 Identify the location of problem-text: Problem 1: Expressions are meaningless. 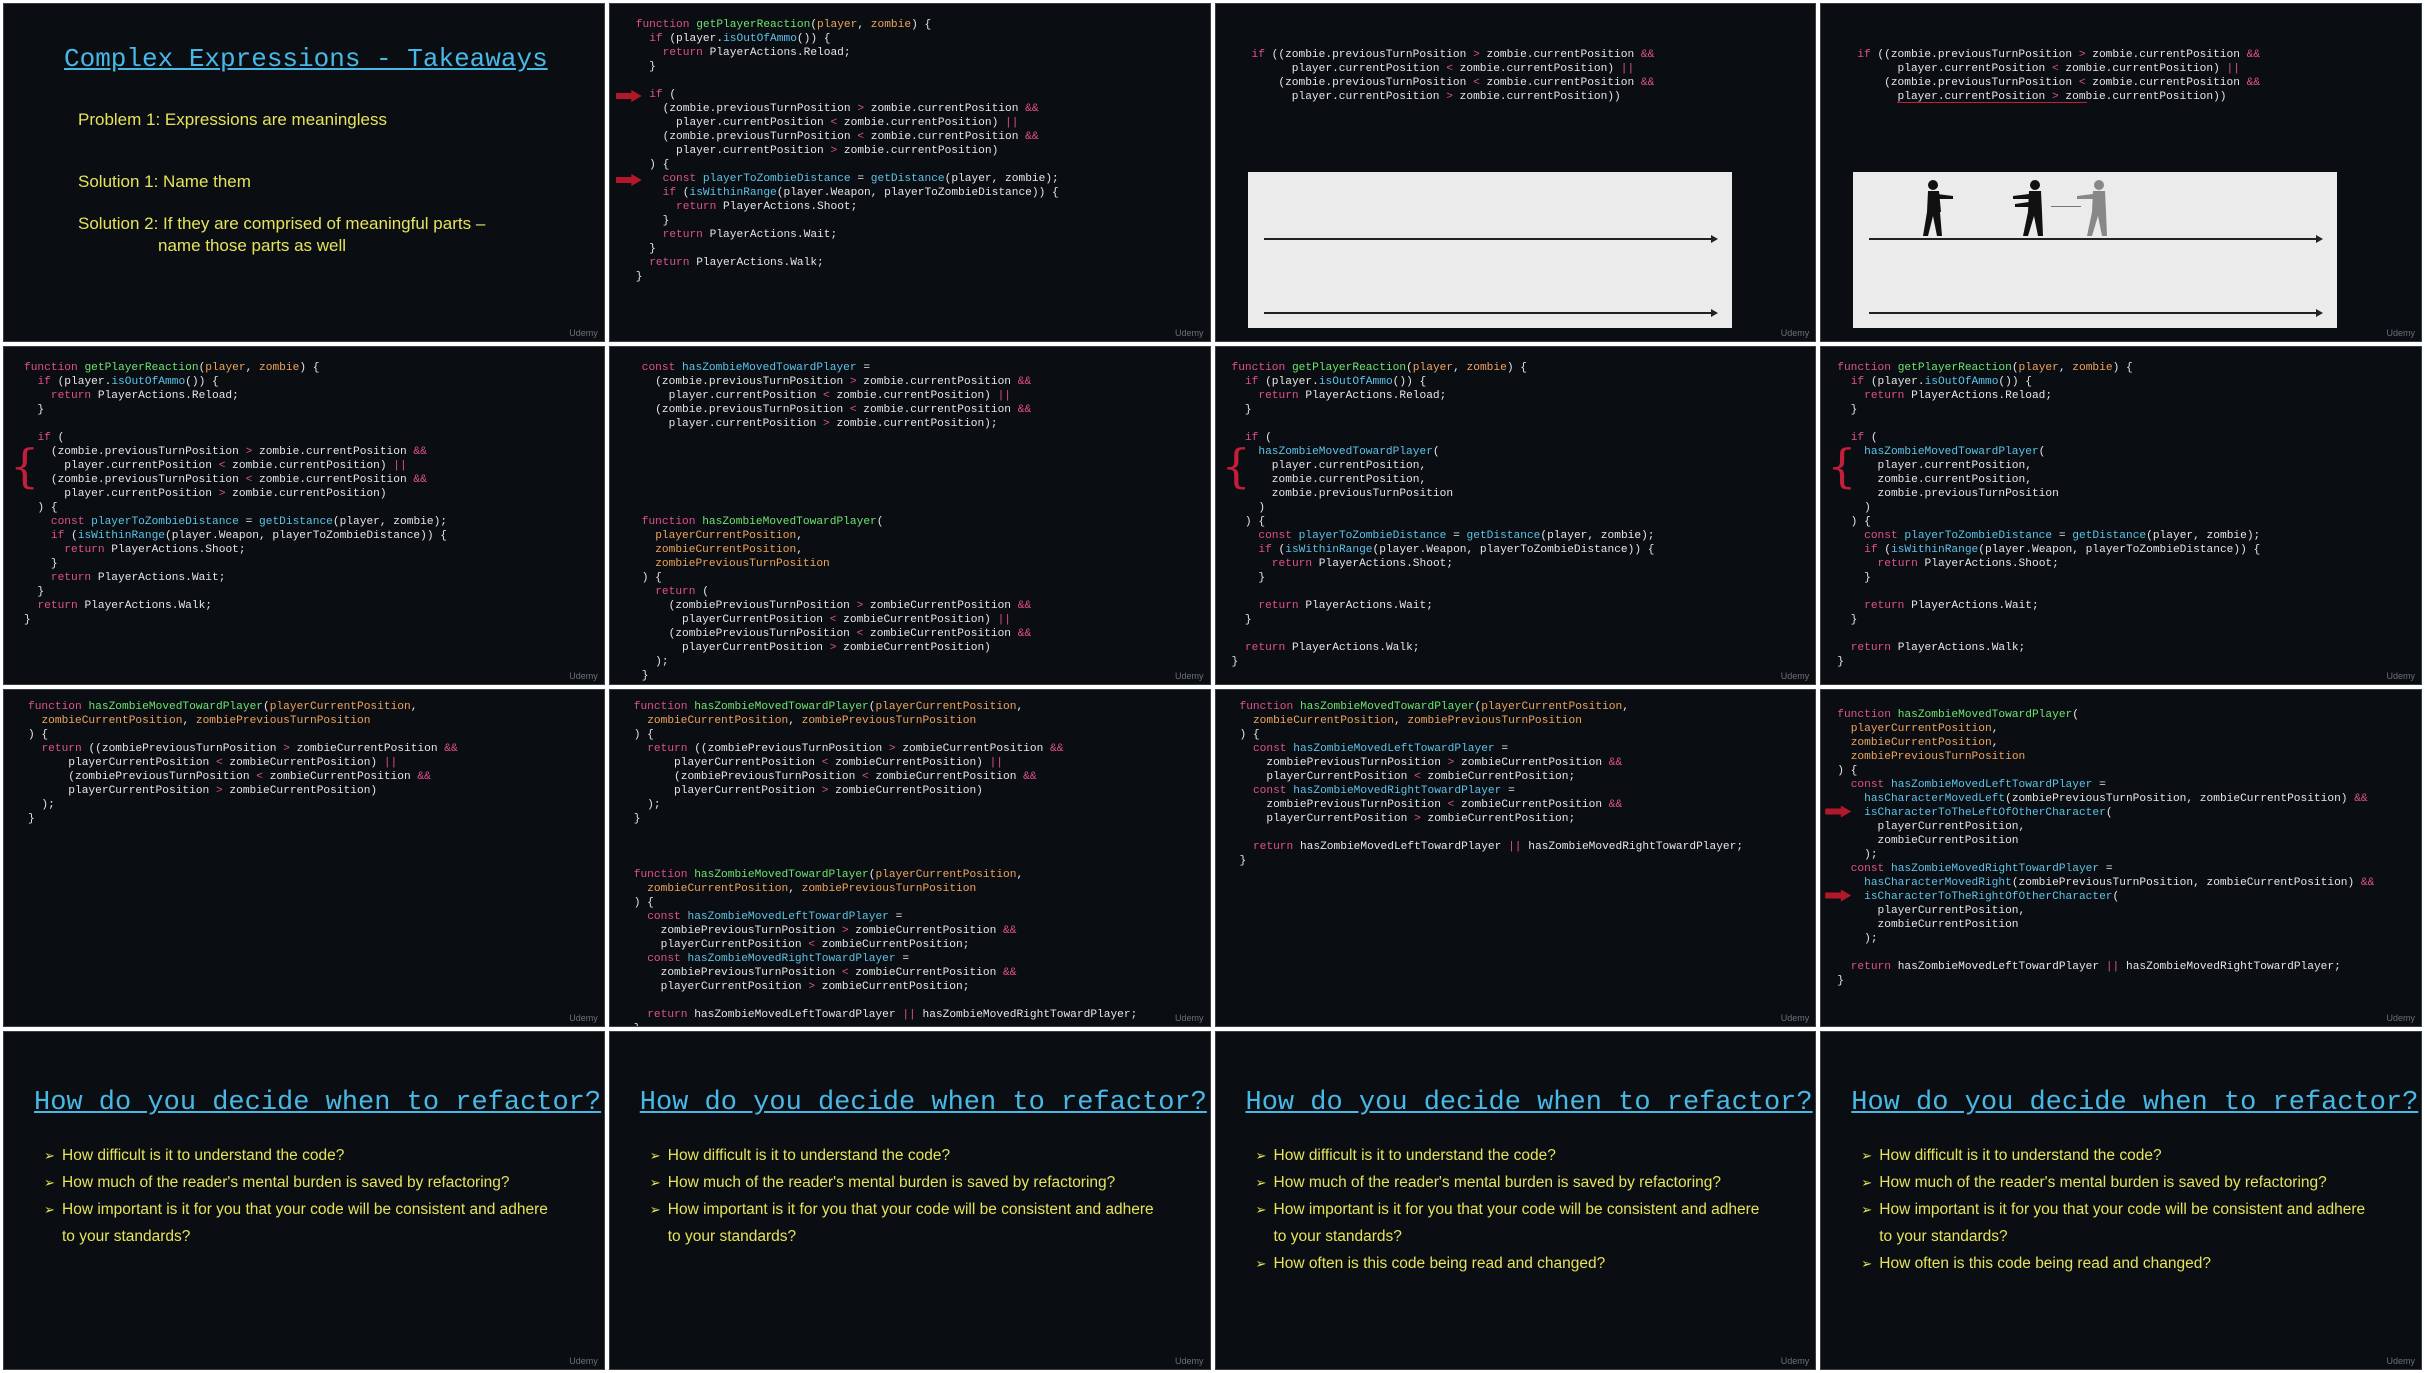
(232, 119).